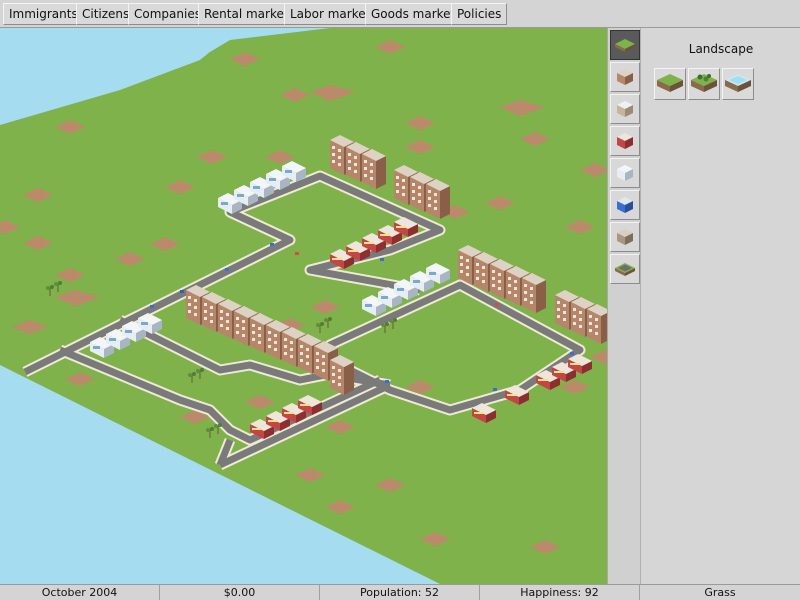 Image resolution: width=800 pixels, height=600 pixels. I want to click on menu-rental-market: Rental market, so click(246, 14).